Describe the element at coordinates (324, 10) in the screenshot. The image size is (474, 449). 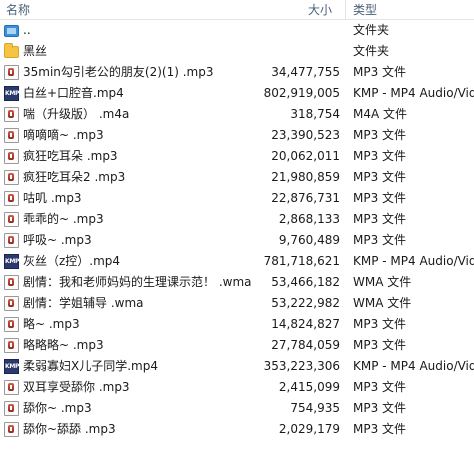
I see `column-header-size: 大小` at that location.